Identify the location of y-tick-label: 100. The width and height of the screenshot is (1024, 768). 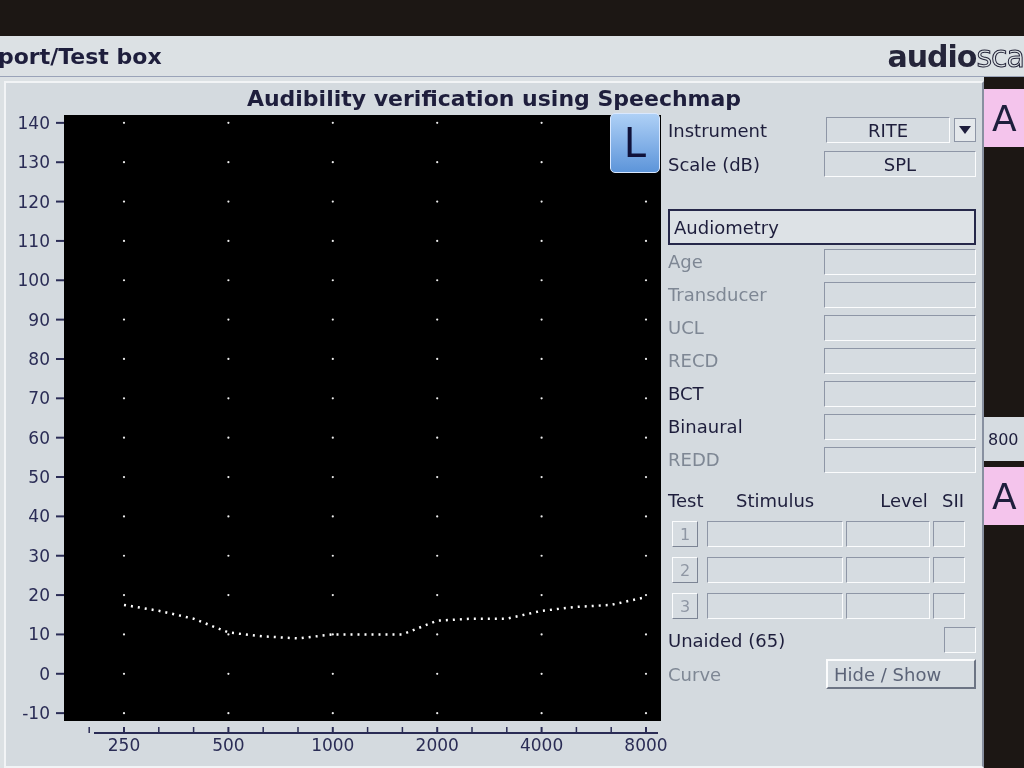
(33, 280).